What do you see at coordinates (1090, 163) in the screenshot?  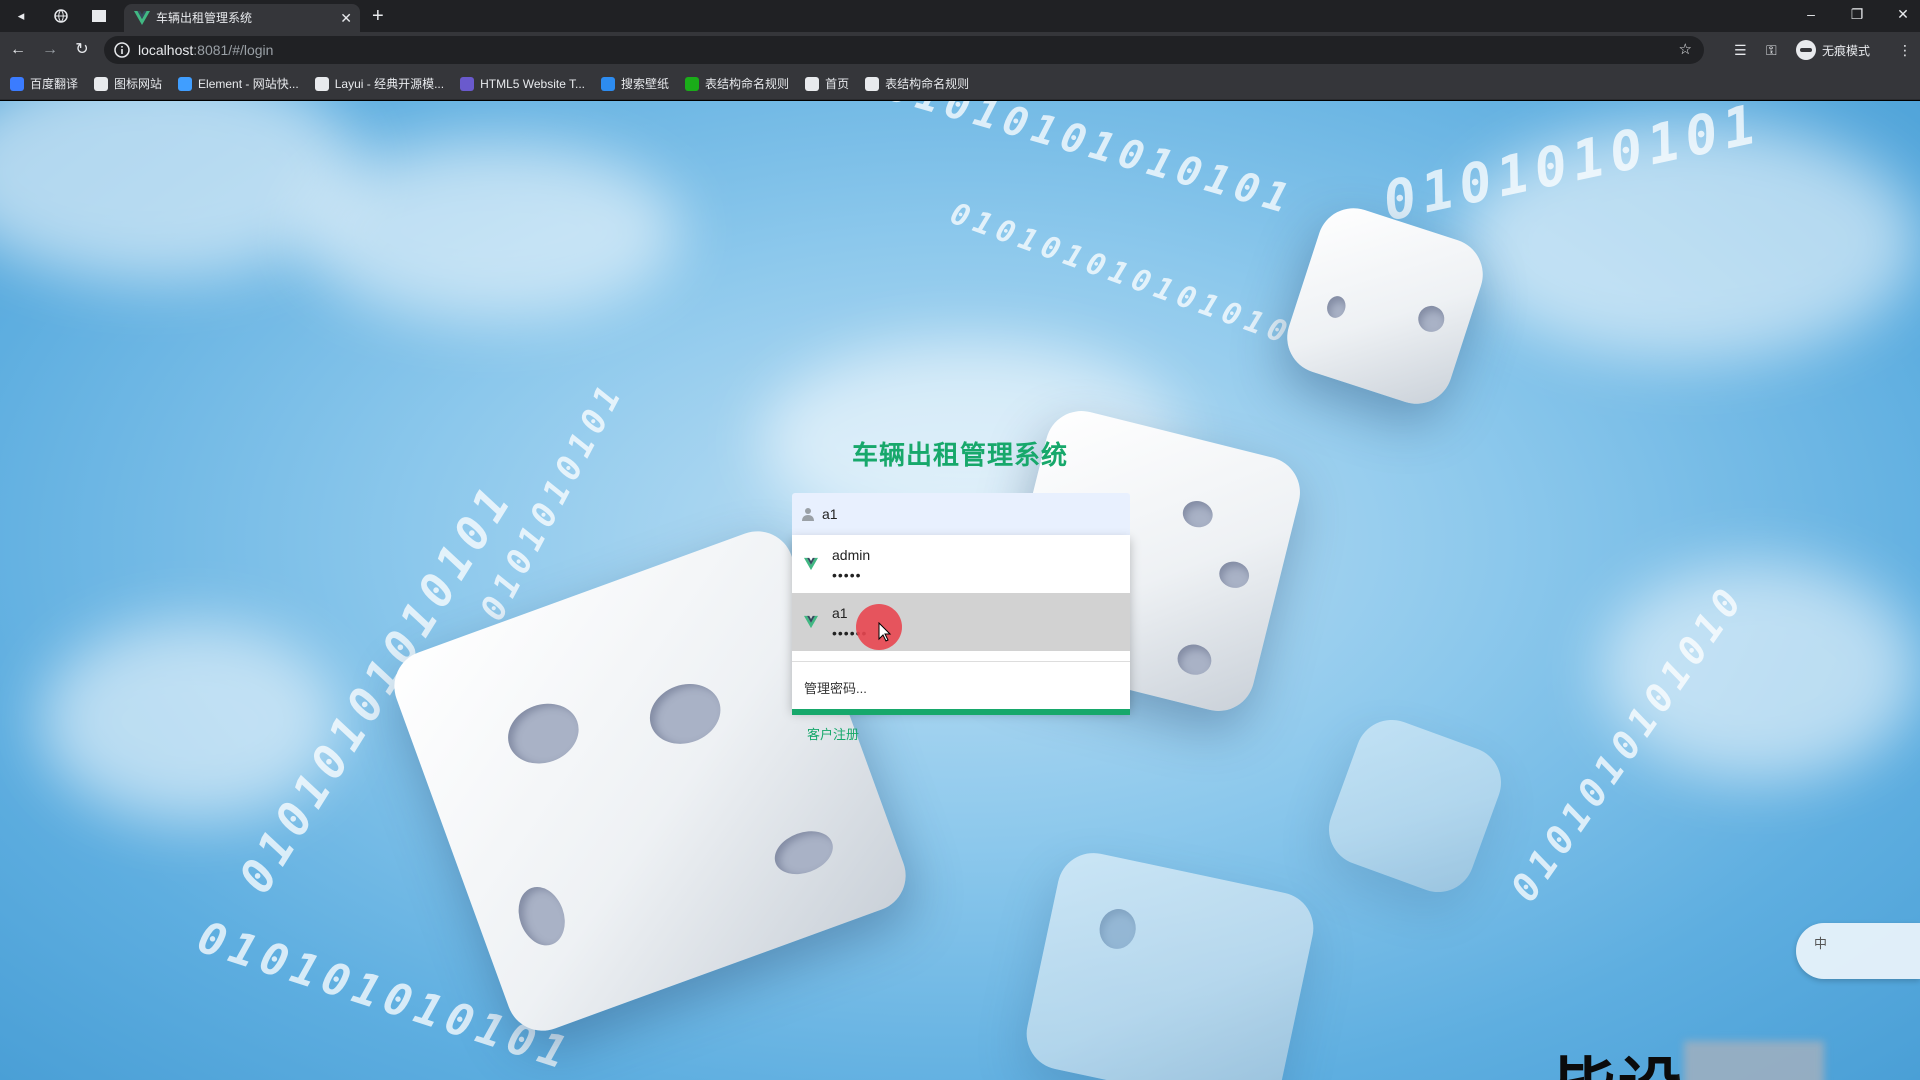 I see `binary-stream: 01010101010101` at bounding box center [1090, 163].